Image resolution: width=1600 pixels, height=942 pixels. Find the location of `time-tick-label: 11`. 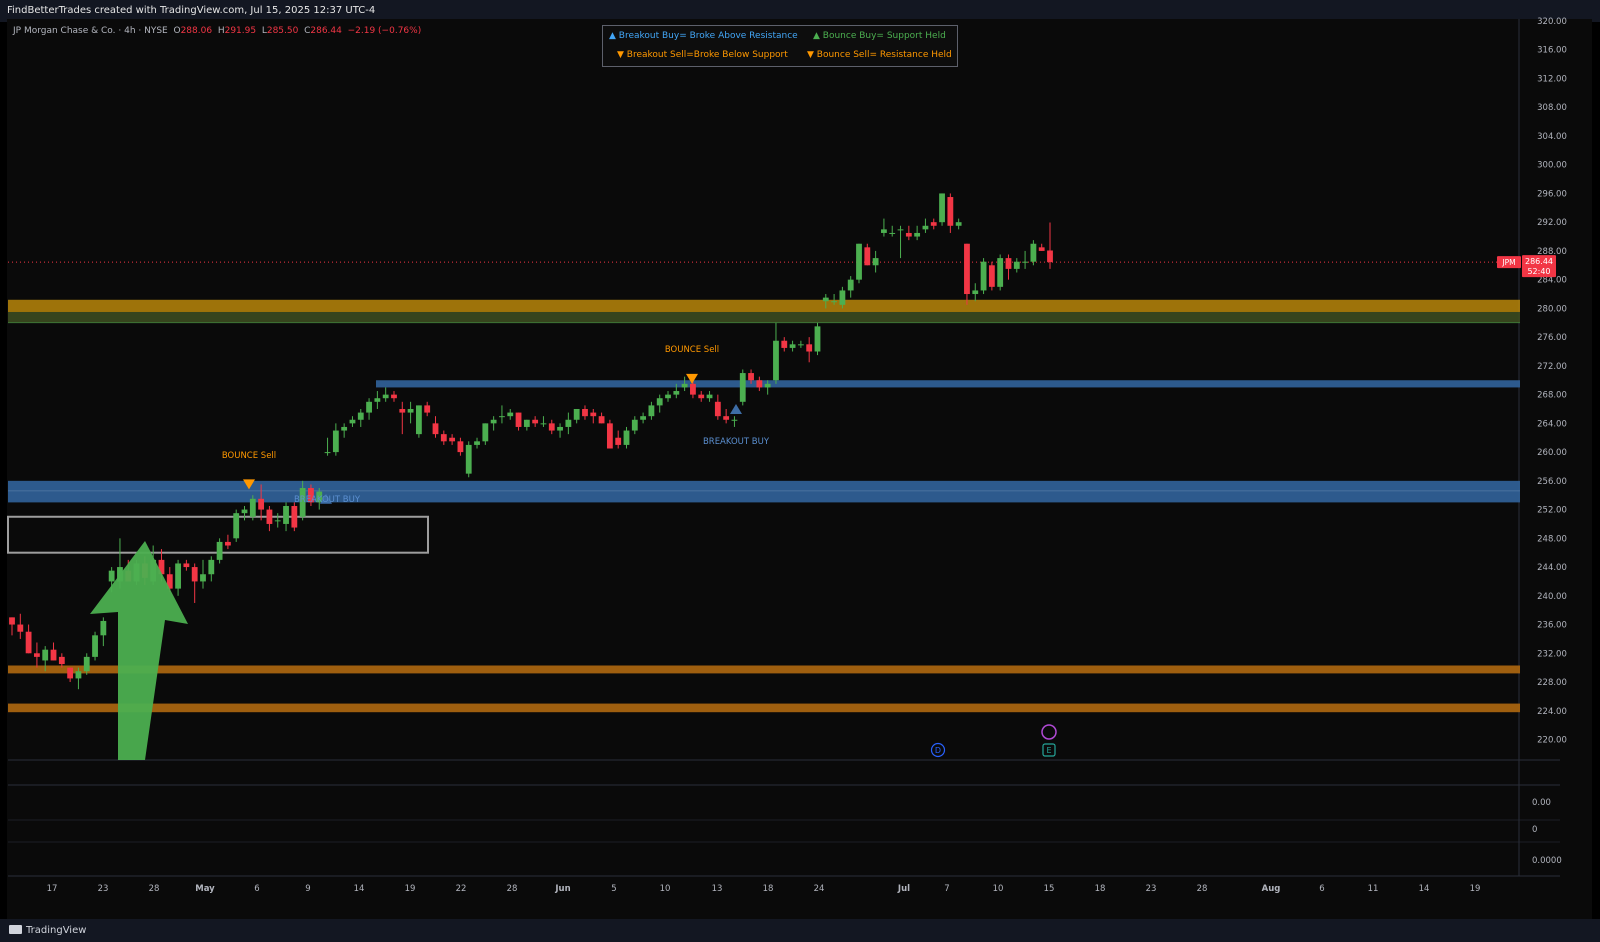

time-tick-label: 11 is located at coordinates (1373, 889).